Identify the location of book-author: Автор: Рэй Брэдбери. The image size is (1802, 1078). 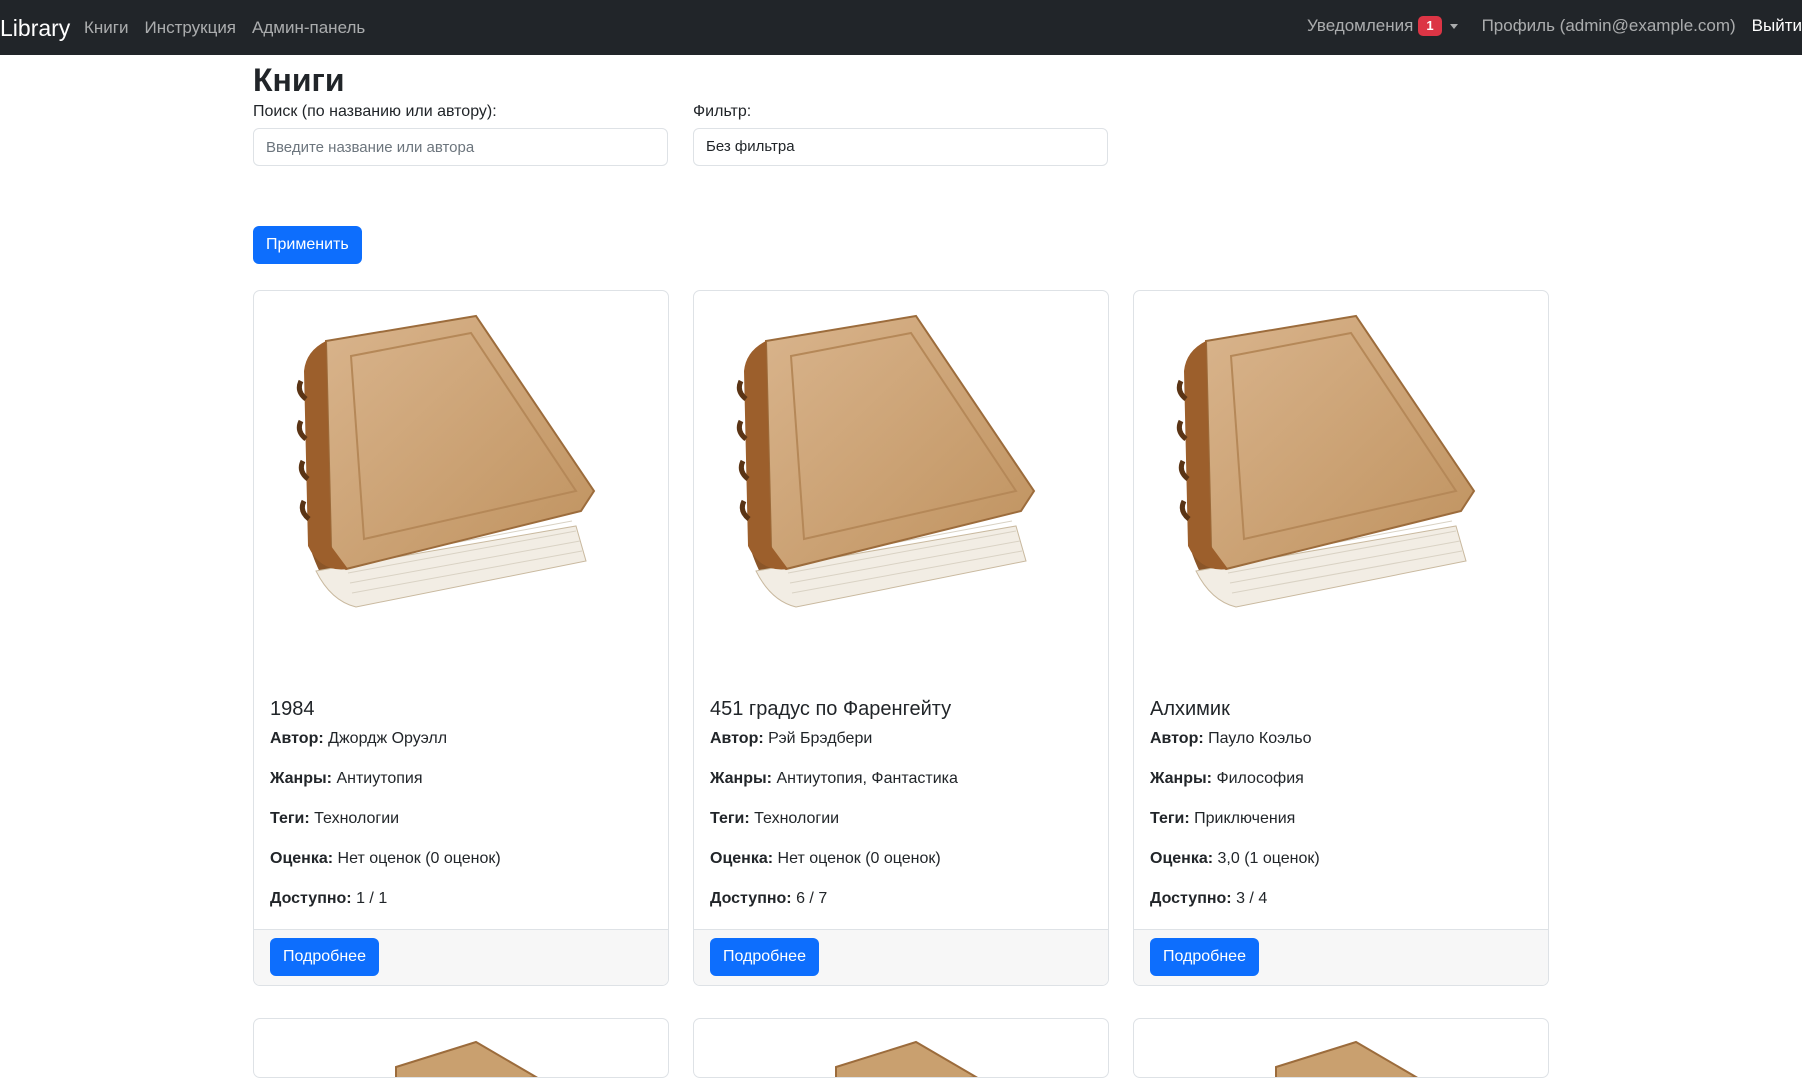
(791, 738).